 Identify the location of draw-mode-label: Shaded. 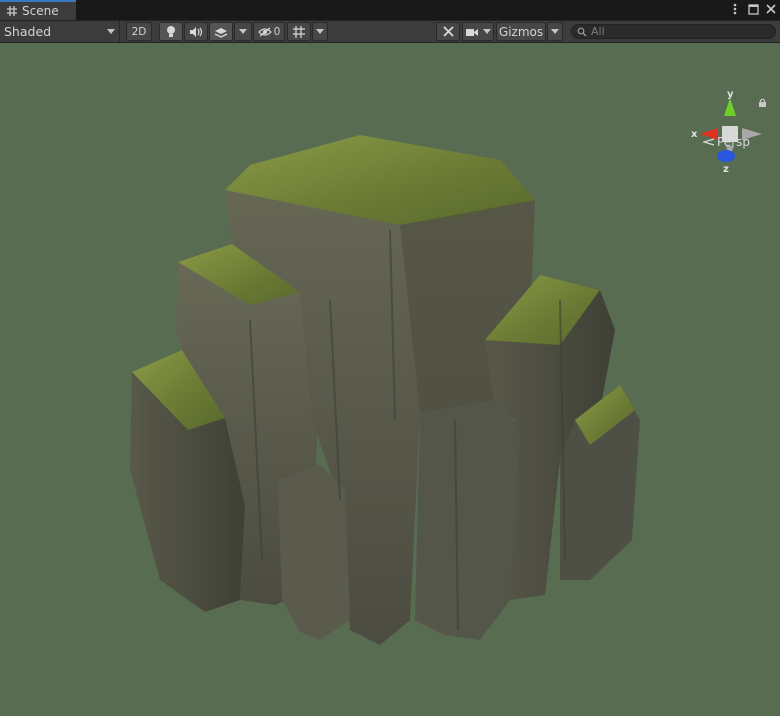
(28, 31).